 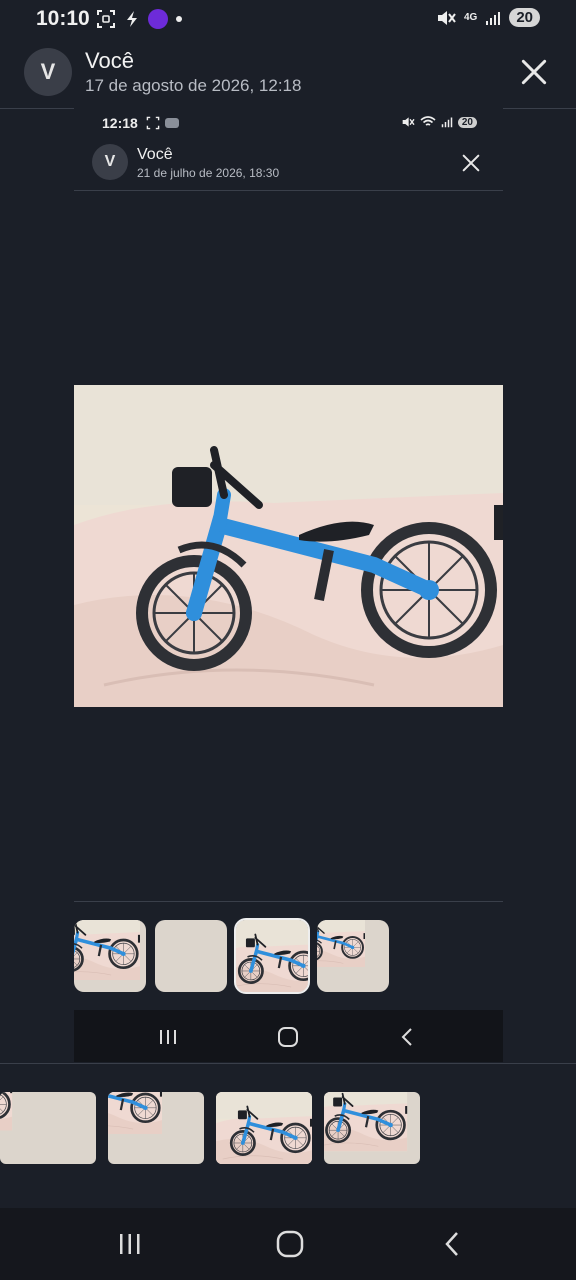 What do you see at coordinates (288, 123) in the screenshot?
I see `inner-status-bar: 12:18 20` at bounding box center [288, 123].